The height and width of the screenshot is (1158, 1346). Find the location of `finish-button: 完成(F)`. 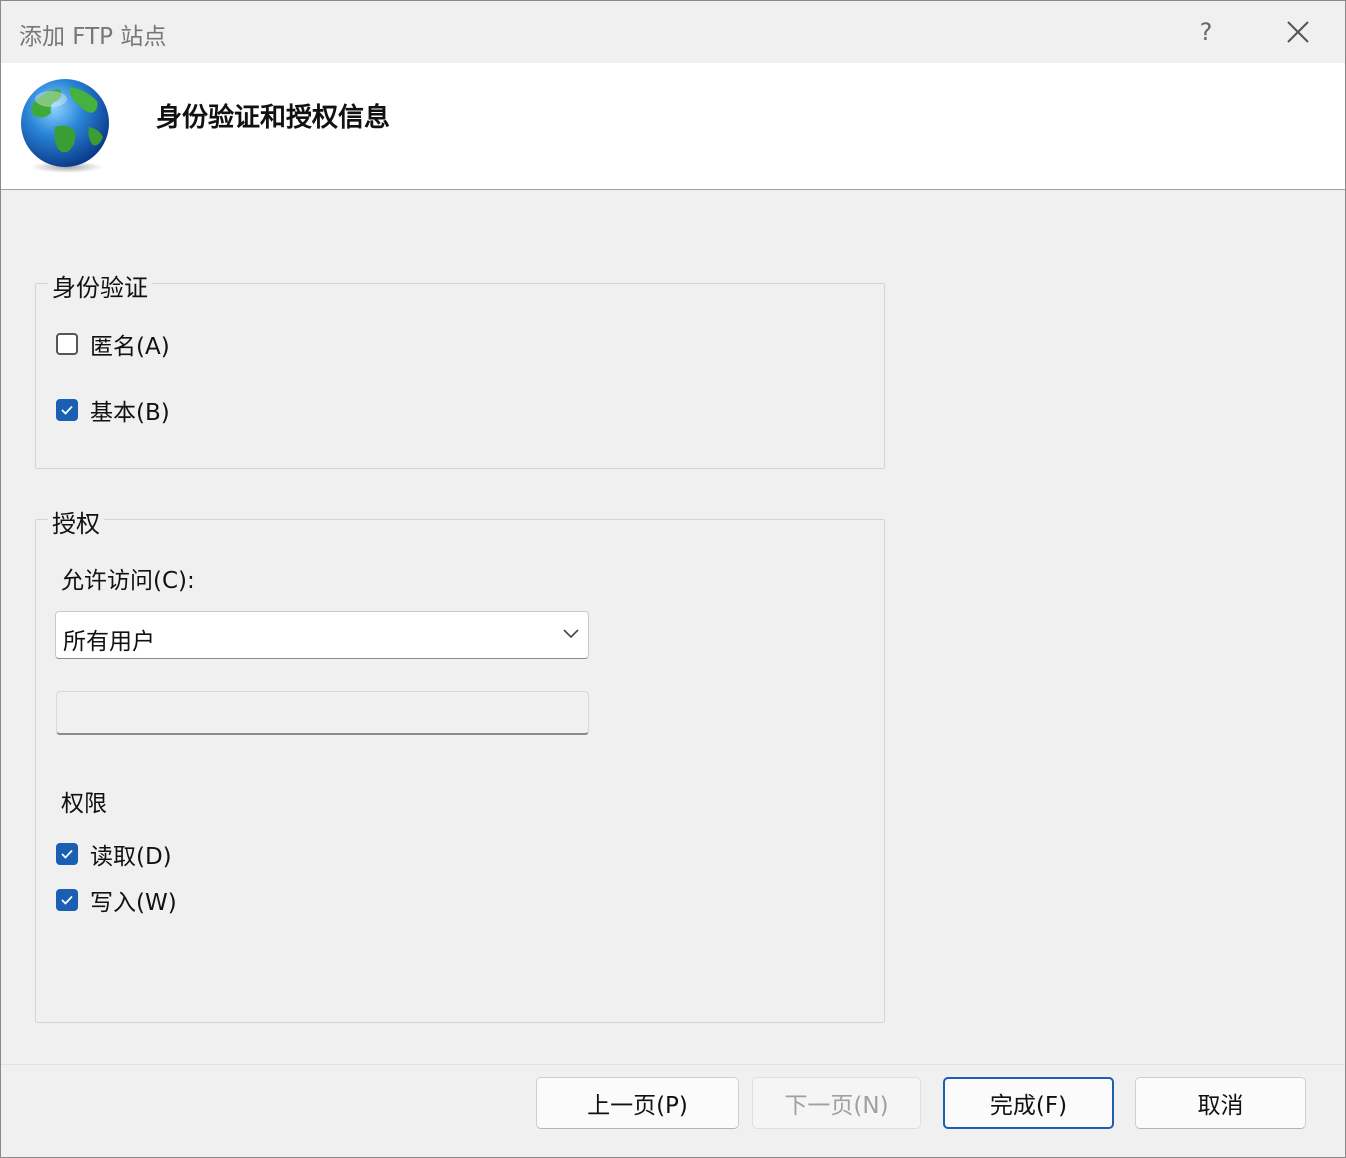

finish-button: 完成(F) is located at coordinates (1028, 1103).